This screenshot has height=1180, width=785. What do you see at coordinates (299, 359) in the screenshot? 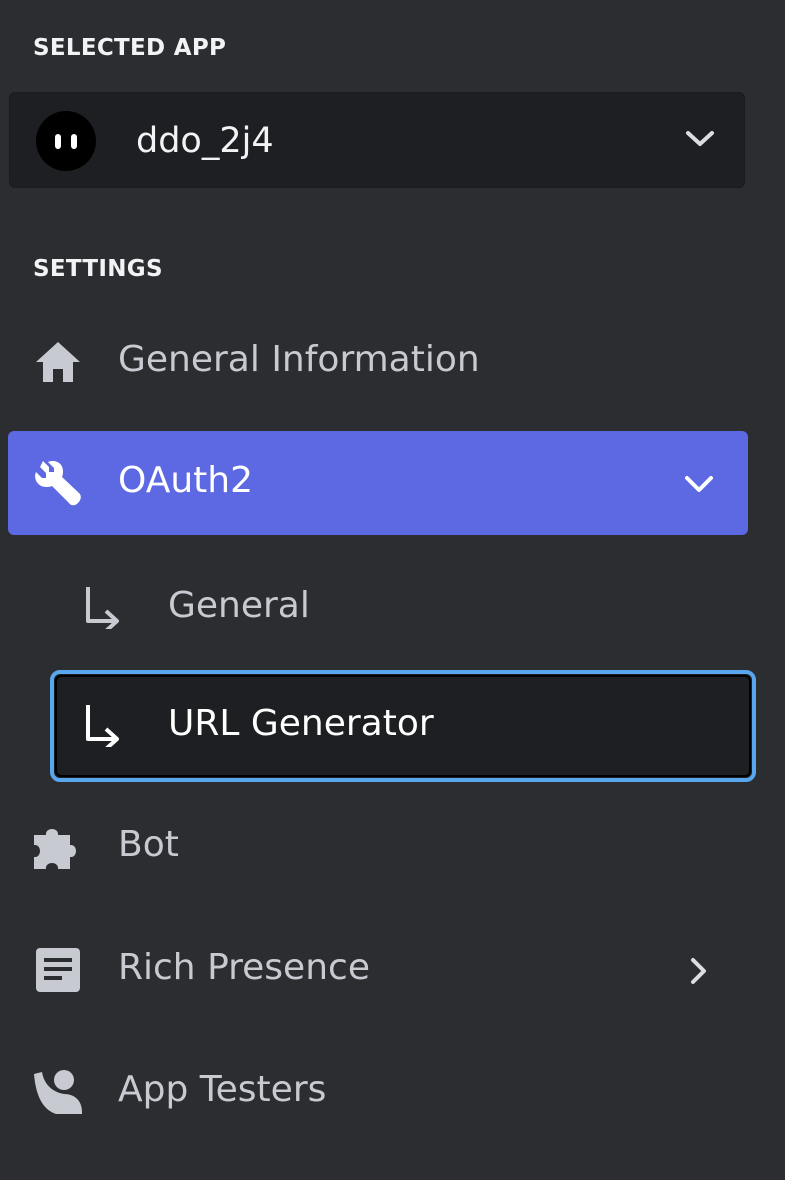
I see `nav-item-label: General Information` at bounding box center [299, 359].